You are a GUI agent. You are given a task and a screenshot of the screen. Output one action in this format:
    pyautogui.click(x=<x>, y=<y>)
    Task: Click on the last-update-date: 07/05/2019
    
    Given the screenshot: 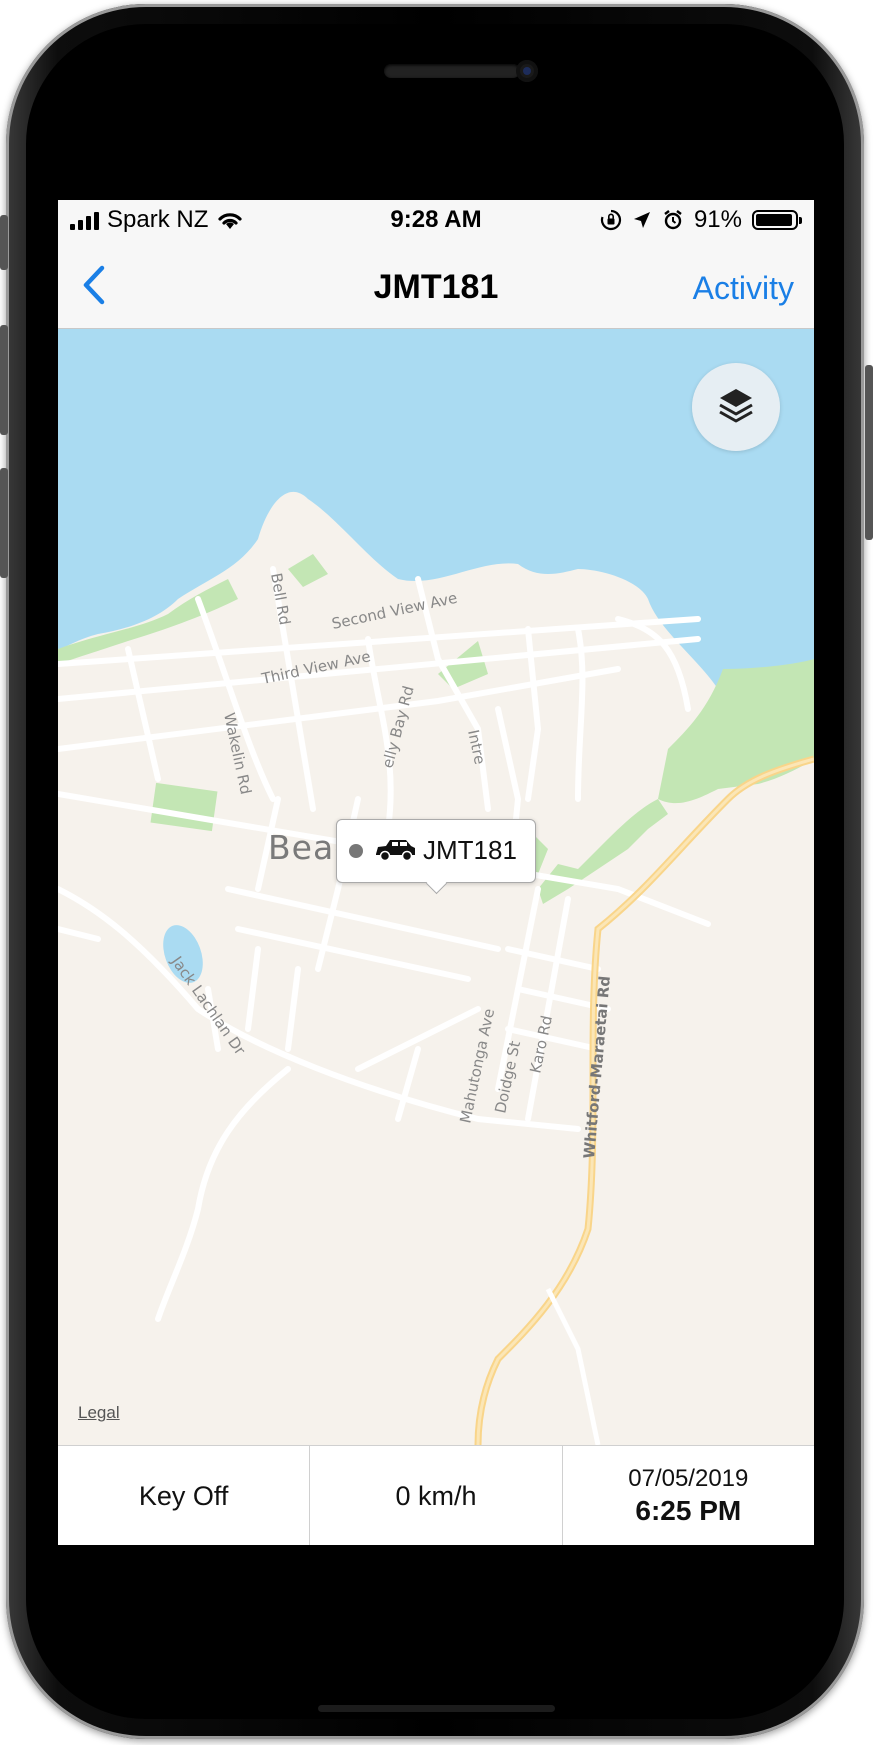 What is the action you would take?
    pyautogui.click(x=688, y=1478)
    